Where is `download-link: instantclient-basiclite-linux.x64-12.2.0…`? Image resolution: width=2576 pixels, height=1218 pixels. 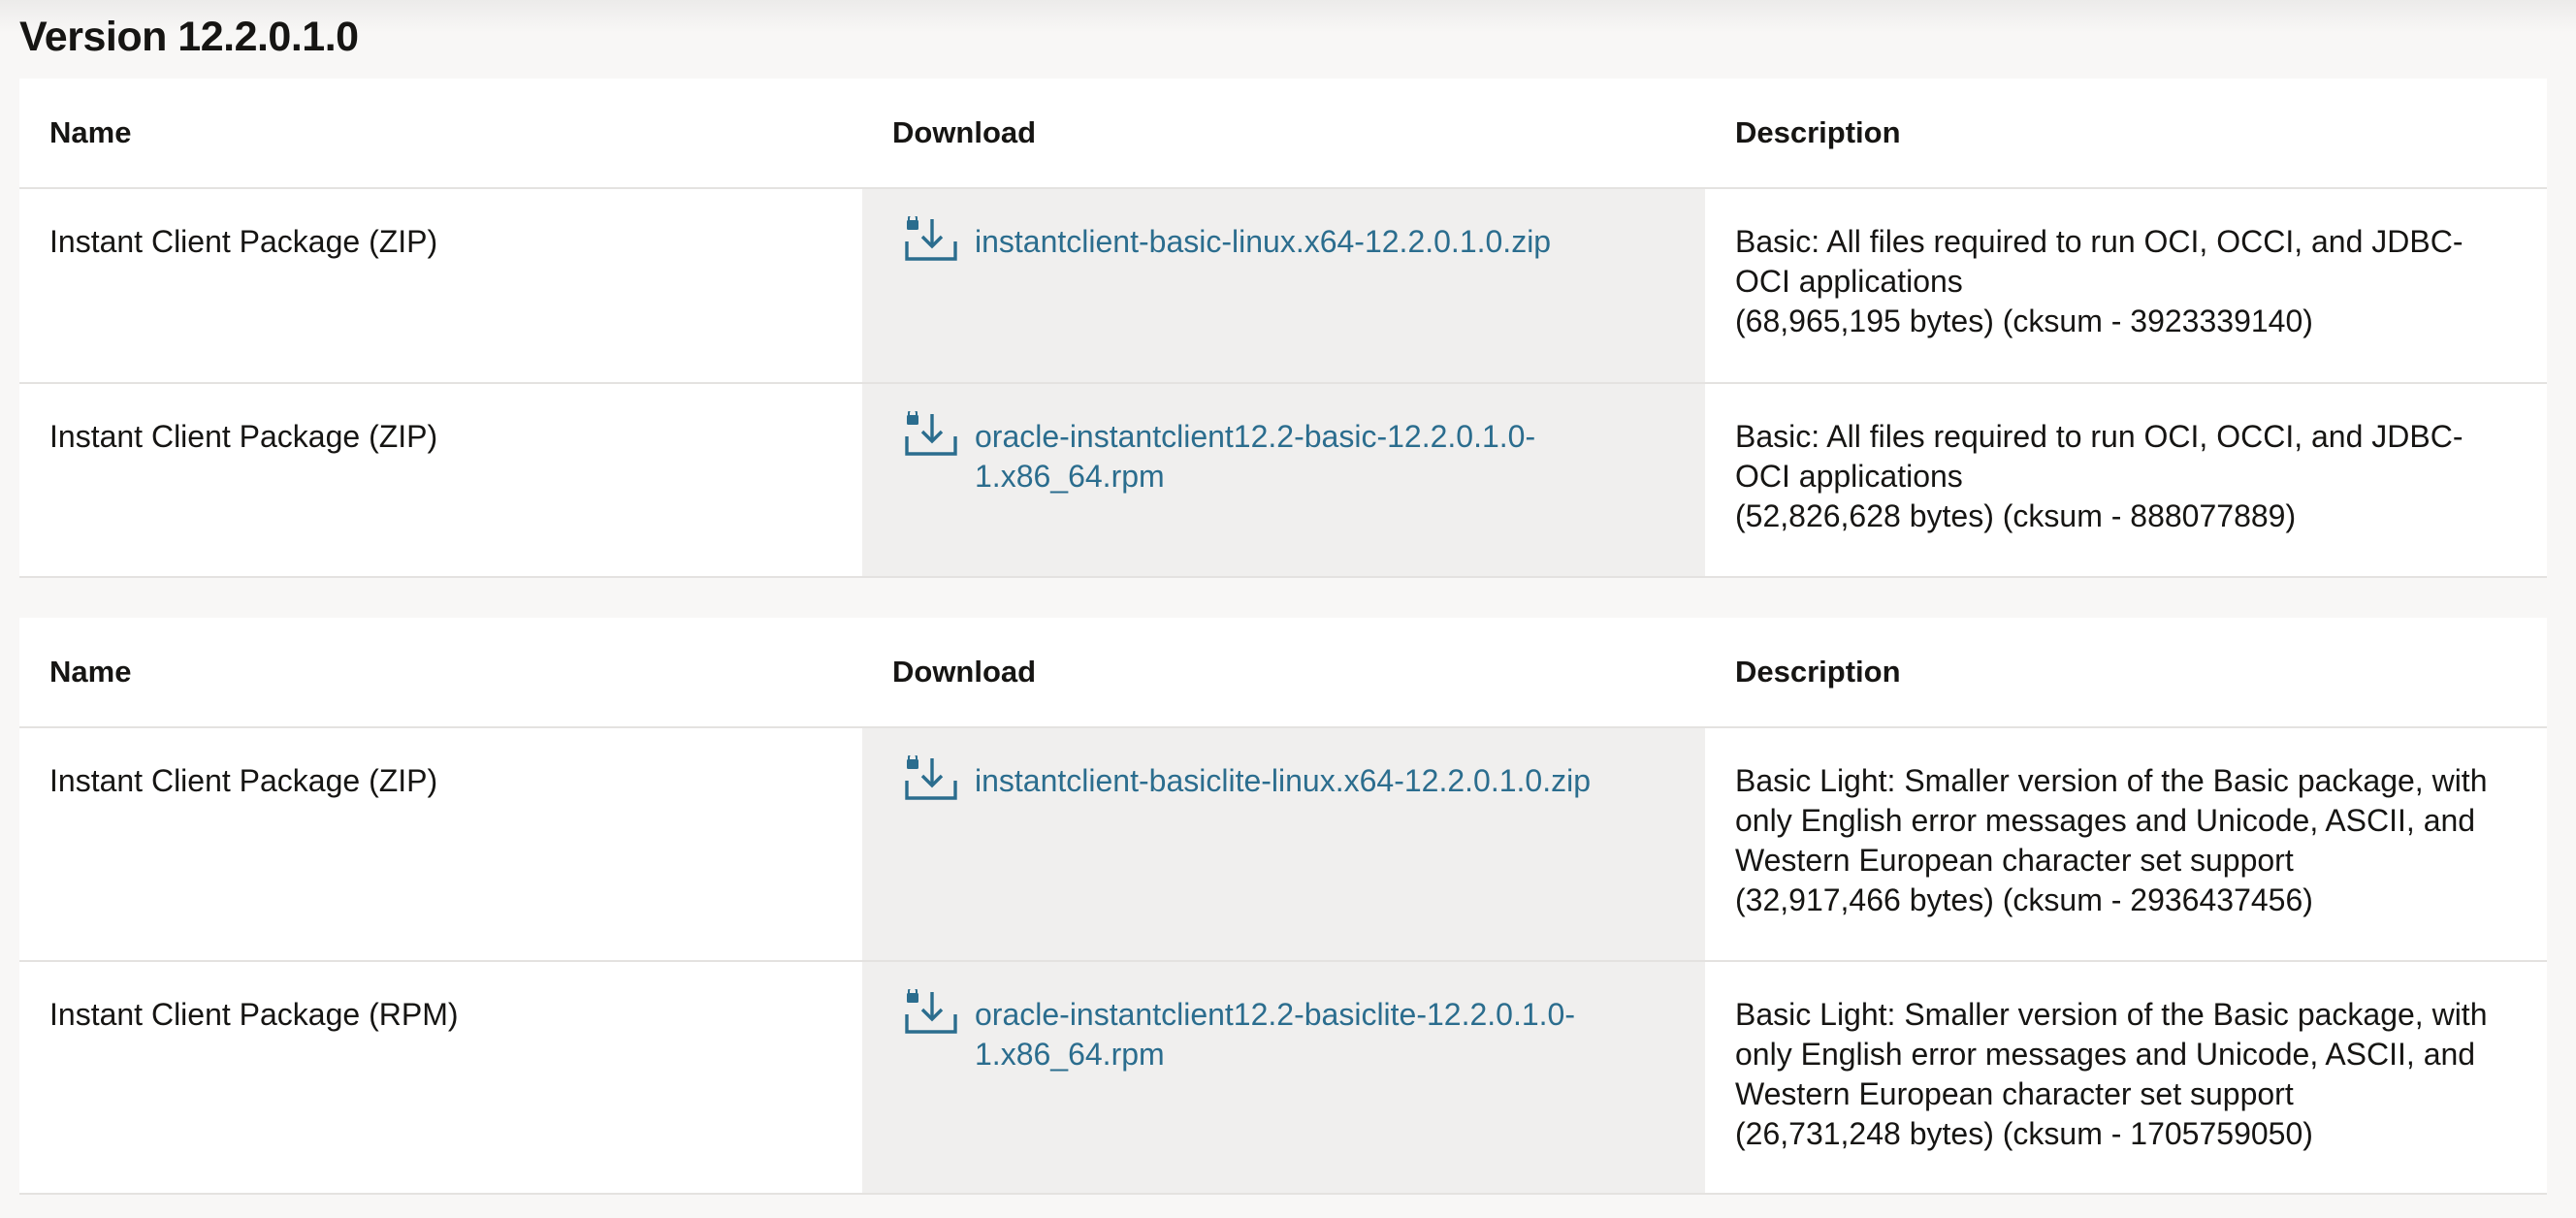
download-link: instantclient-basiclite-linux.x64-12.2.0… is located at coordinates (1283, 781).